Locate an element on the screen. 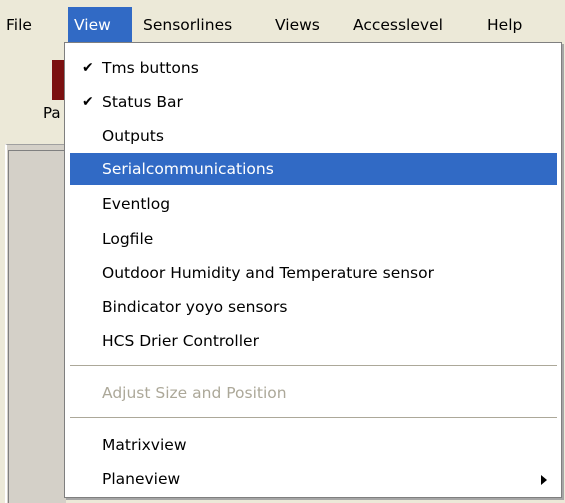  menu-item-adjust-size-position: Adjust Size and Position is located at coordinates (313, 393).